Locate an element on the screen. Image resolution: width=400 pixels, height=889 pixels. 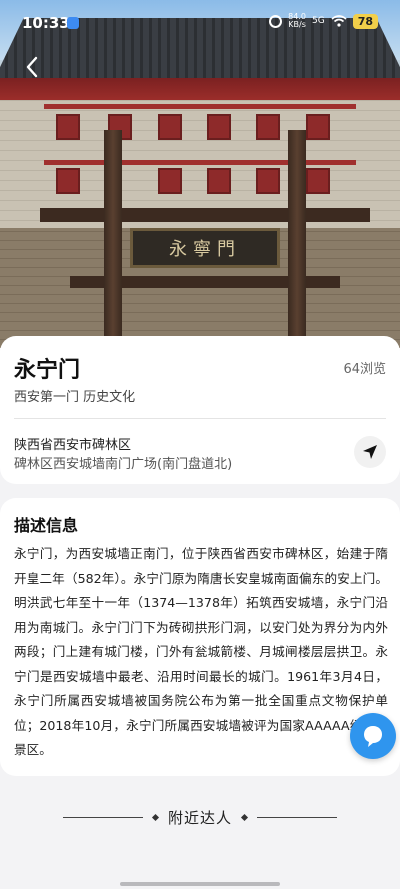
status-right: 84.0 KB/s 5G 78 is located at coordinates (323, 21).